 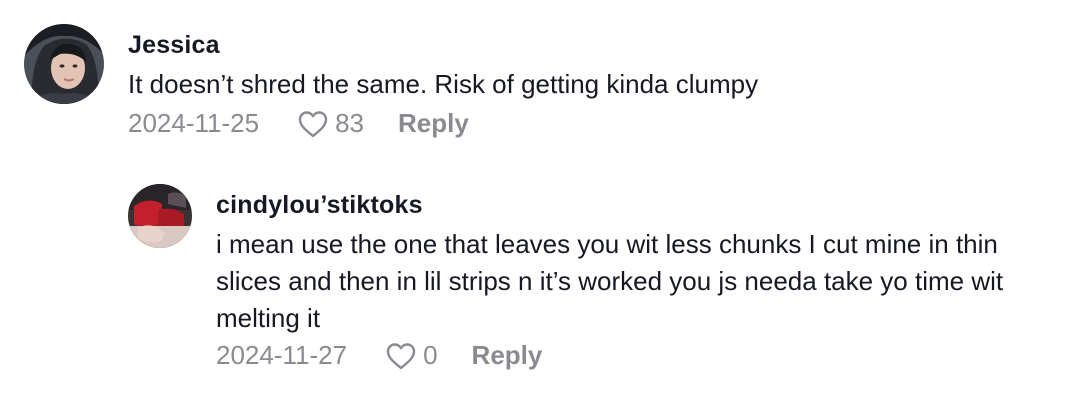 What do you see at coordinates (174, 45) in the screenshot?
I see `comment-username: Jessica` at bounding box center [174, 45].